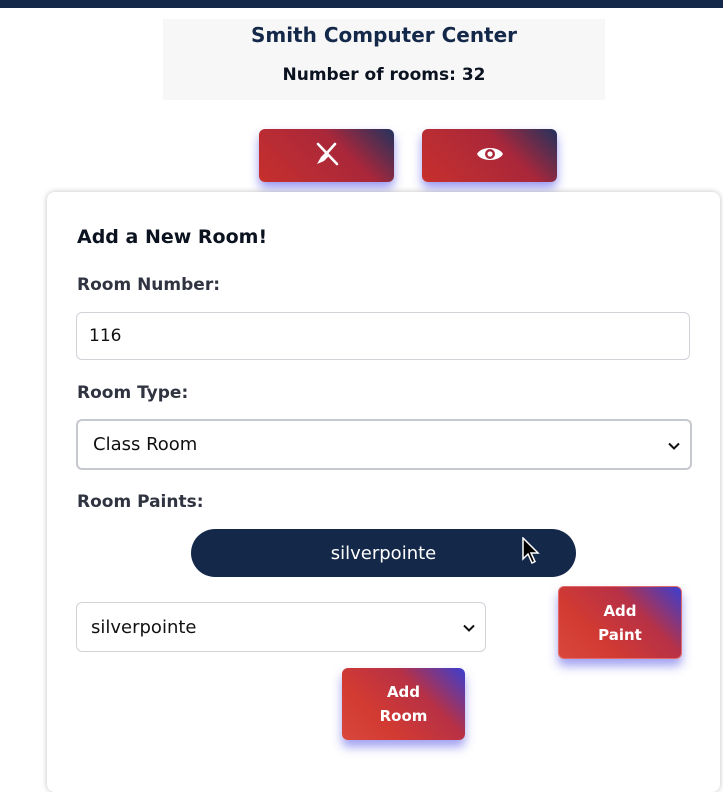  I want to click on add-room-label: Add Room, so click(403, 704).